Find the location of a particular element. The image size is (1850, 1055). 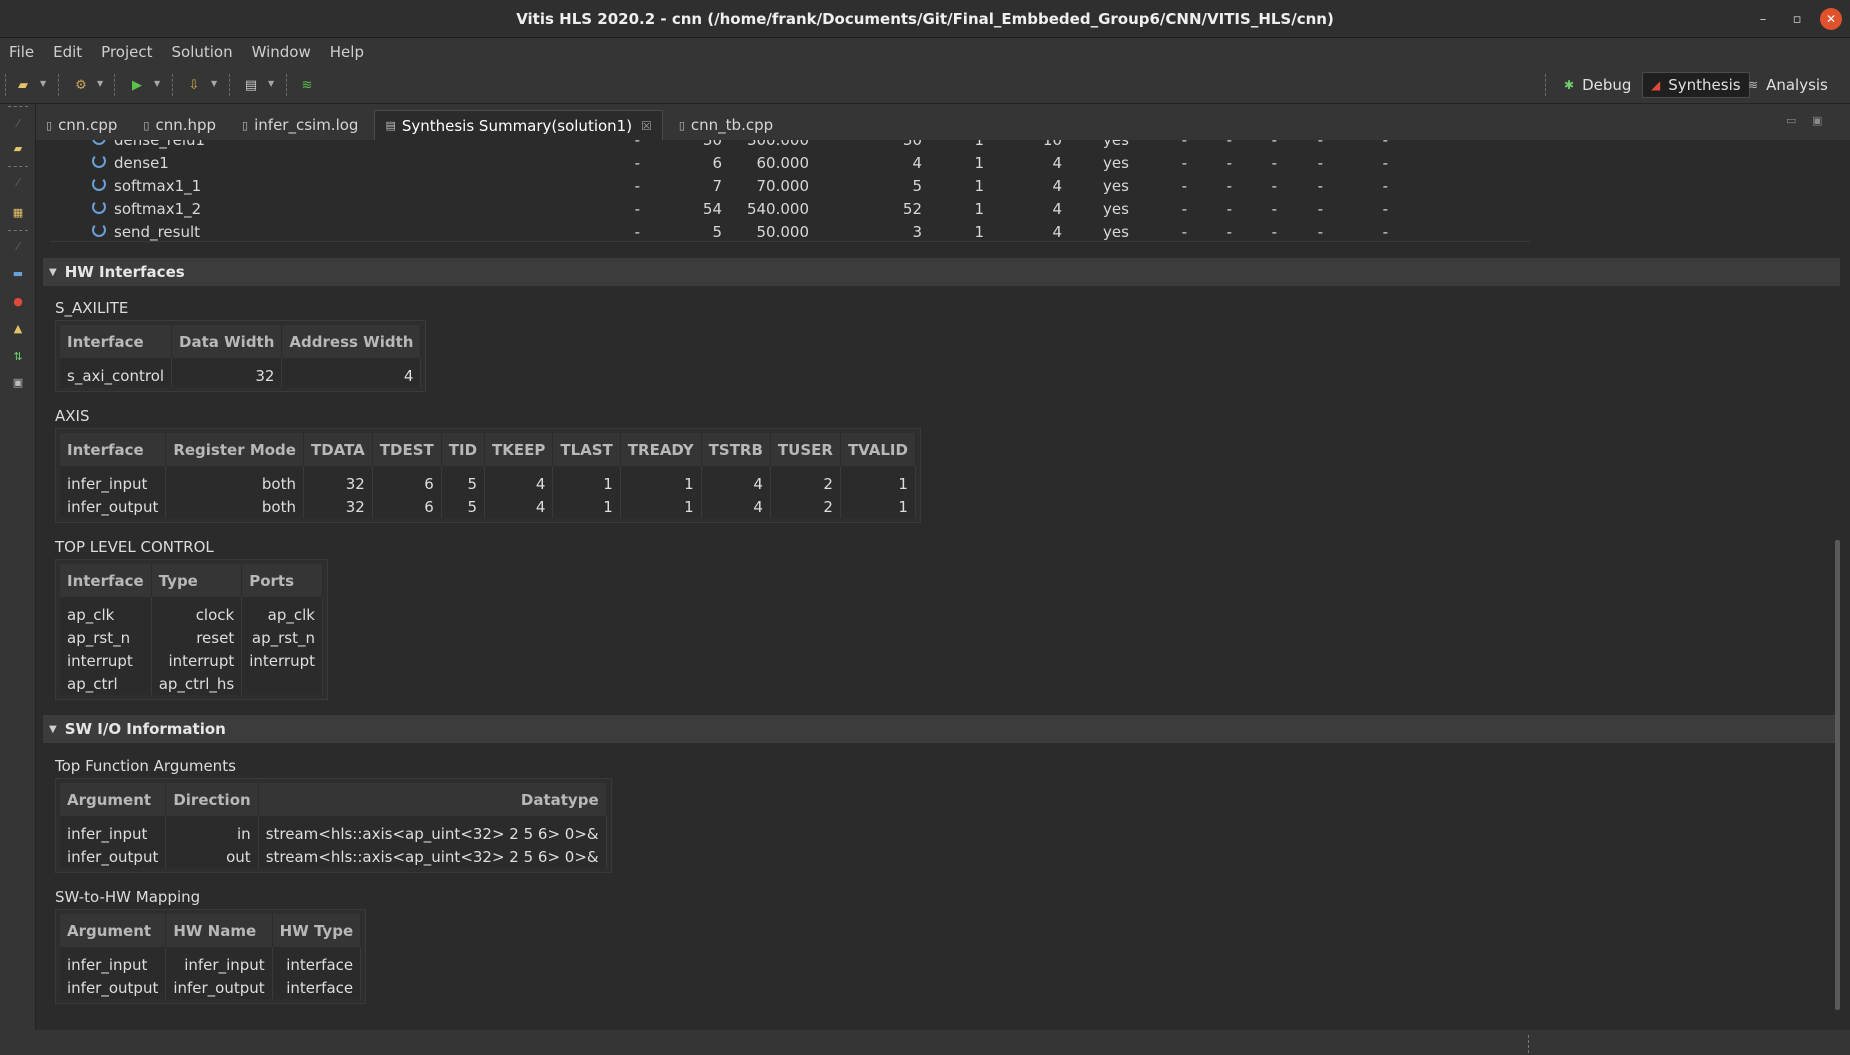

table-cell: 2 is located at coordinates (805, 506).